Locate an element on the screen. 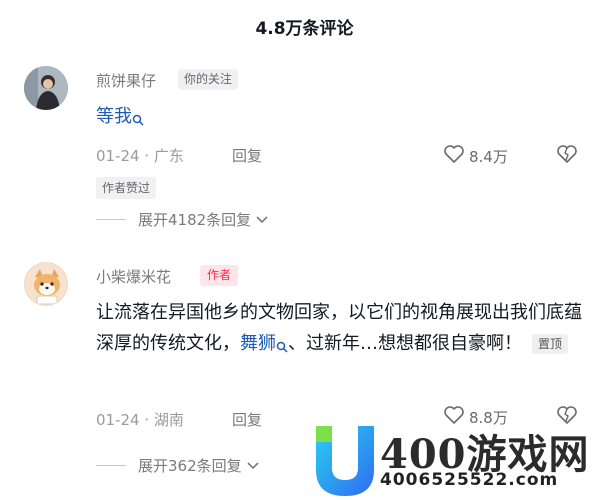 Image resolution: width=609 pixels, height=500 pixels. watermark-number: 4006525522.com is located at coordinates (469, 480).